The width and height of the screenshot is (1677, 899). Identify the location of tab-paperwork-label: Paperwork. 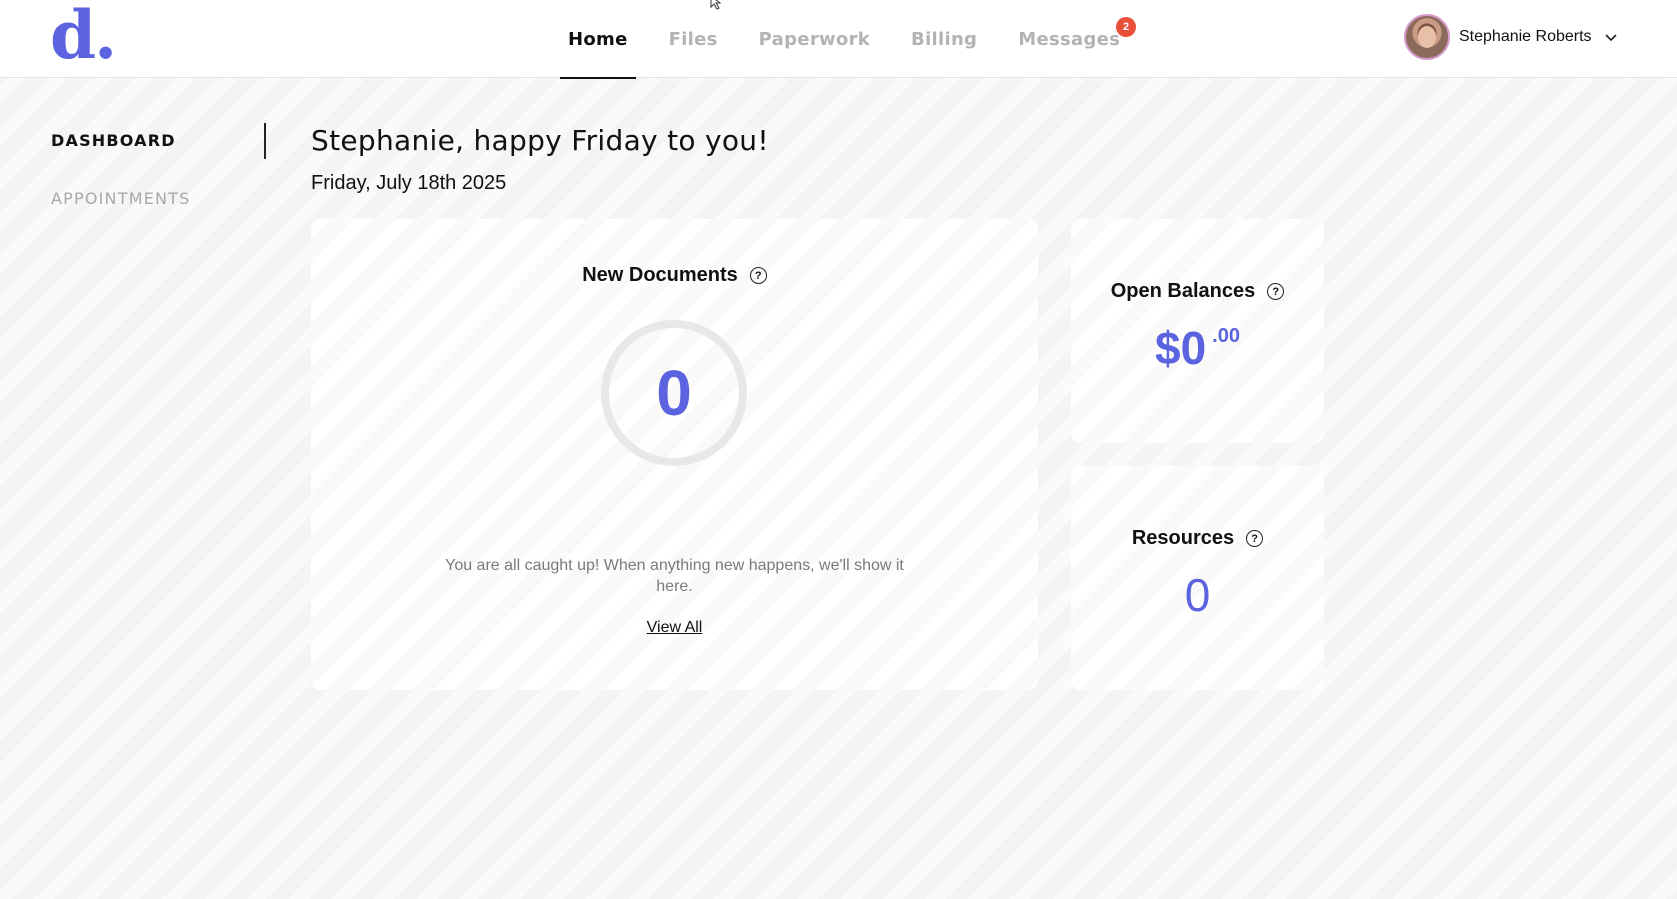
(814, 39).